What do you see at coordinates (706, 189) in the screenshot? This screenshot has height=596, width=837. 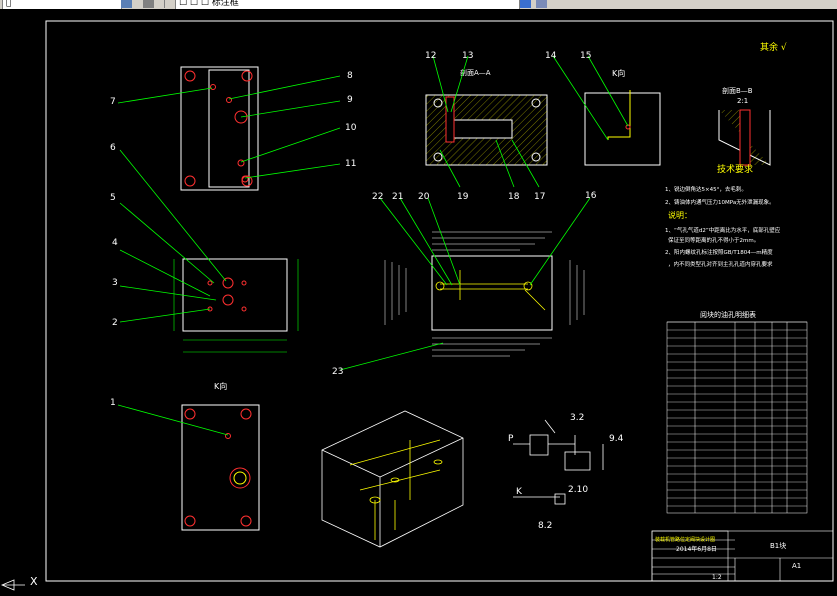 I see `svg-text: 1、锐边倒角达5×45°，去毛刺。` at bounding box center [706, 189].